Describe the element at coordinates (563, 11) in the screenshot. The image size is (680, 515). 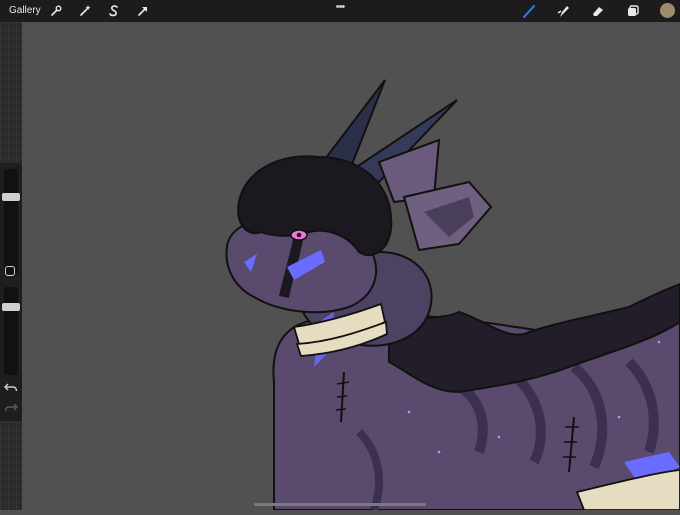
I see `smudge-icon` at that location.